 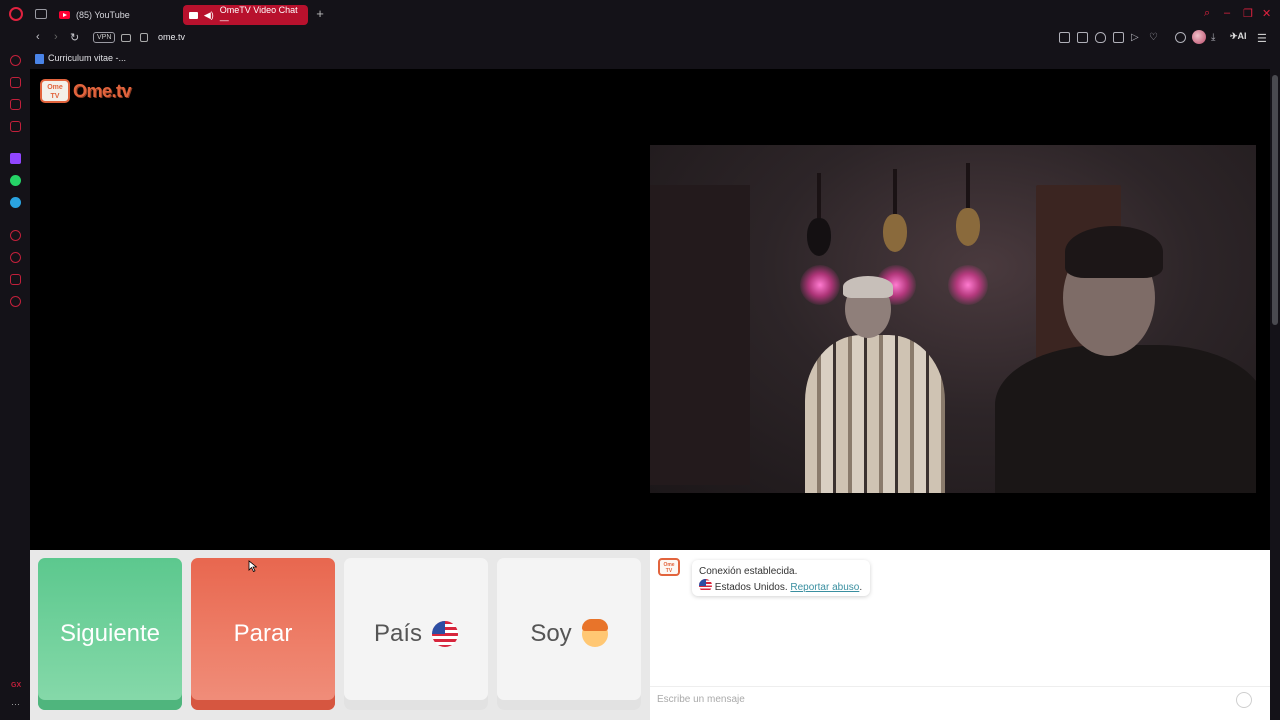 I want to click on document-icon, so click(x=39, y=59).